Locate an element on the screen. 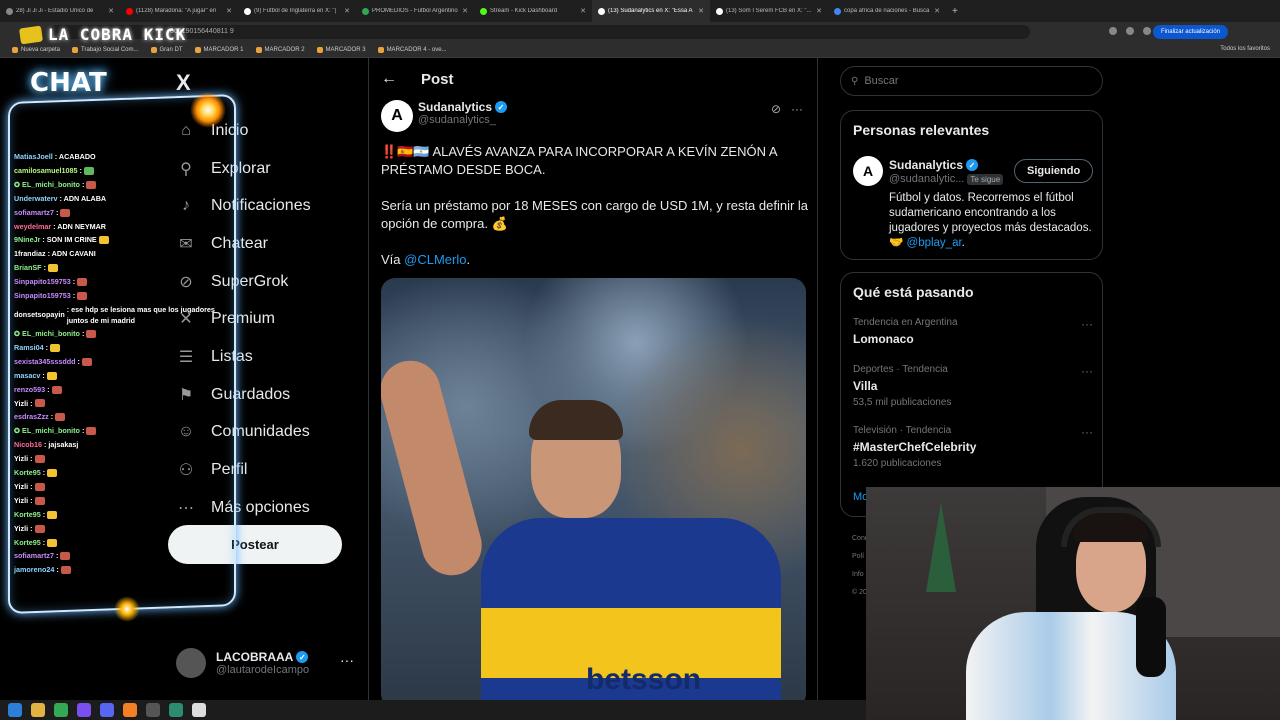 Image resolution: width=1280 pixels, height=720 pixels. mention-link: @CLMerlo is located at coordinates (435, 259).